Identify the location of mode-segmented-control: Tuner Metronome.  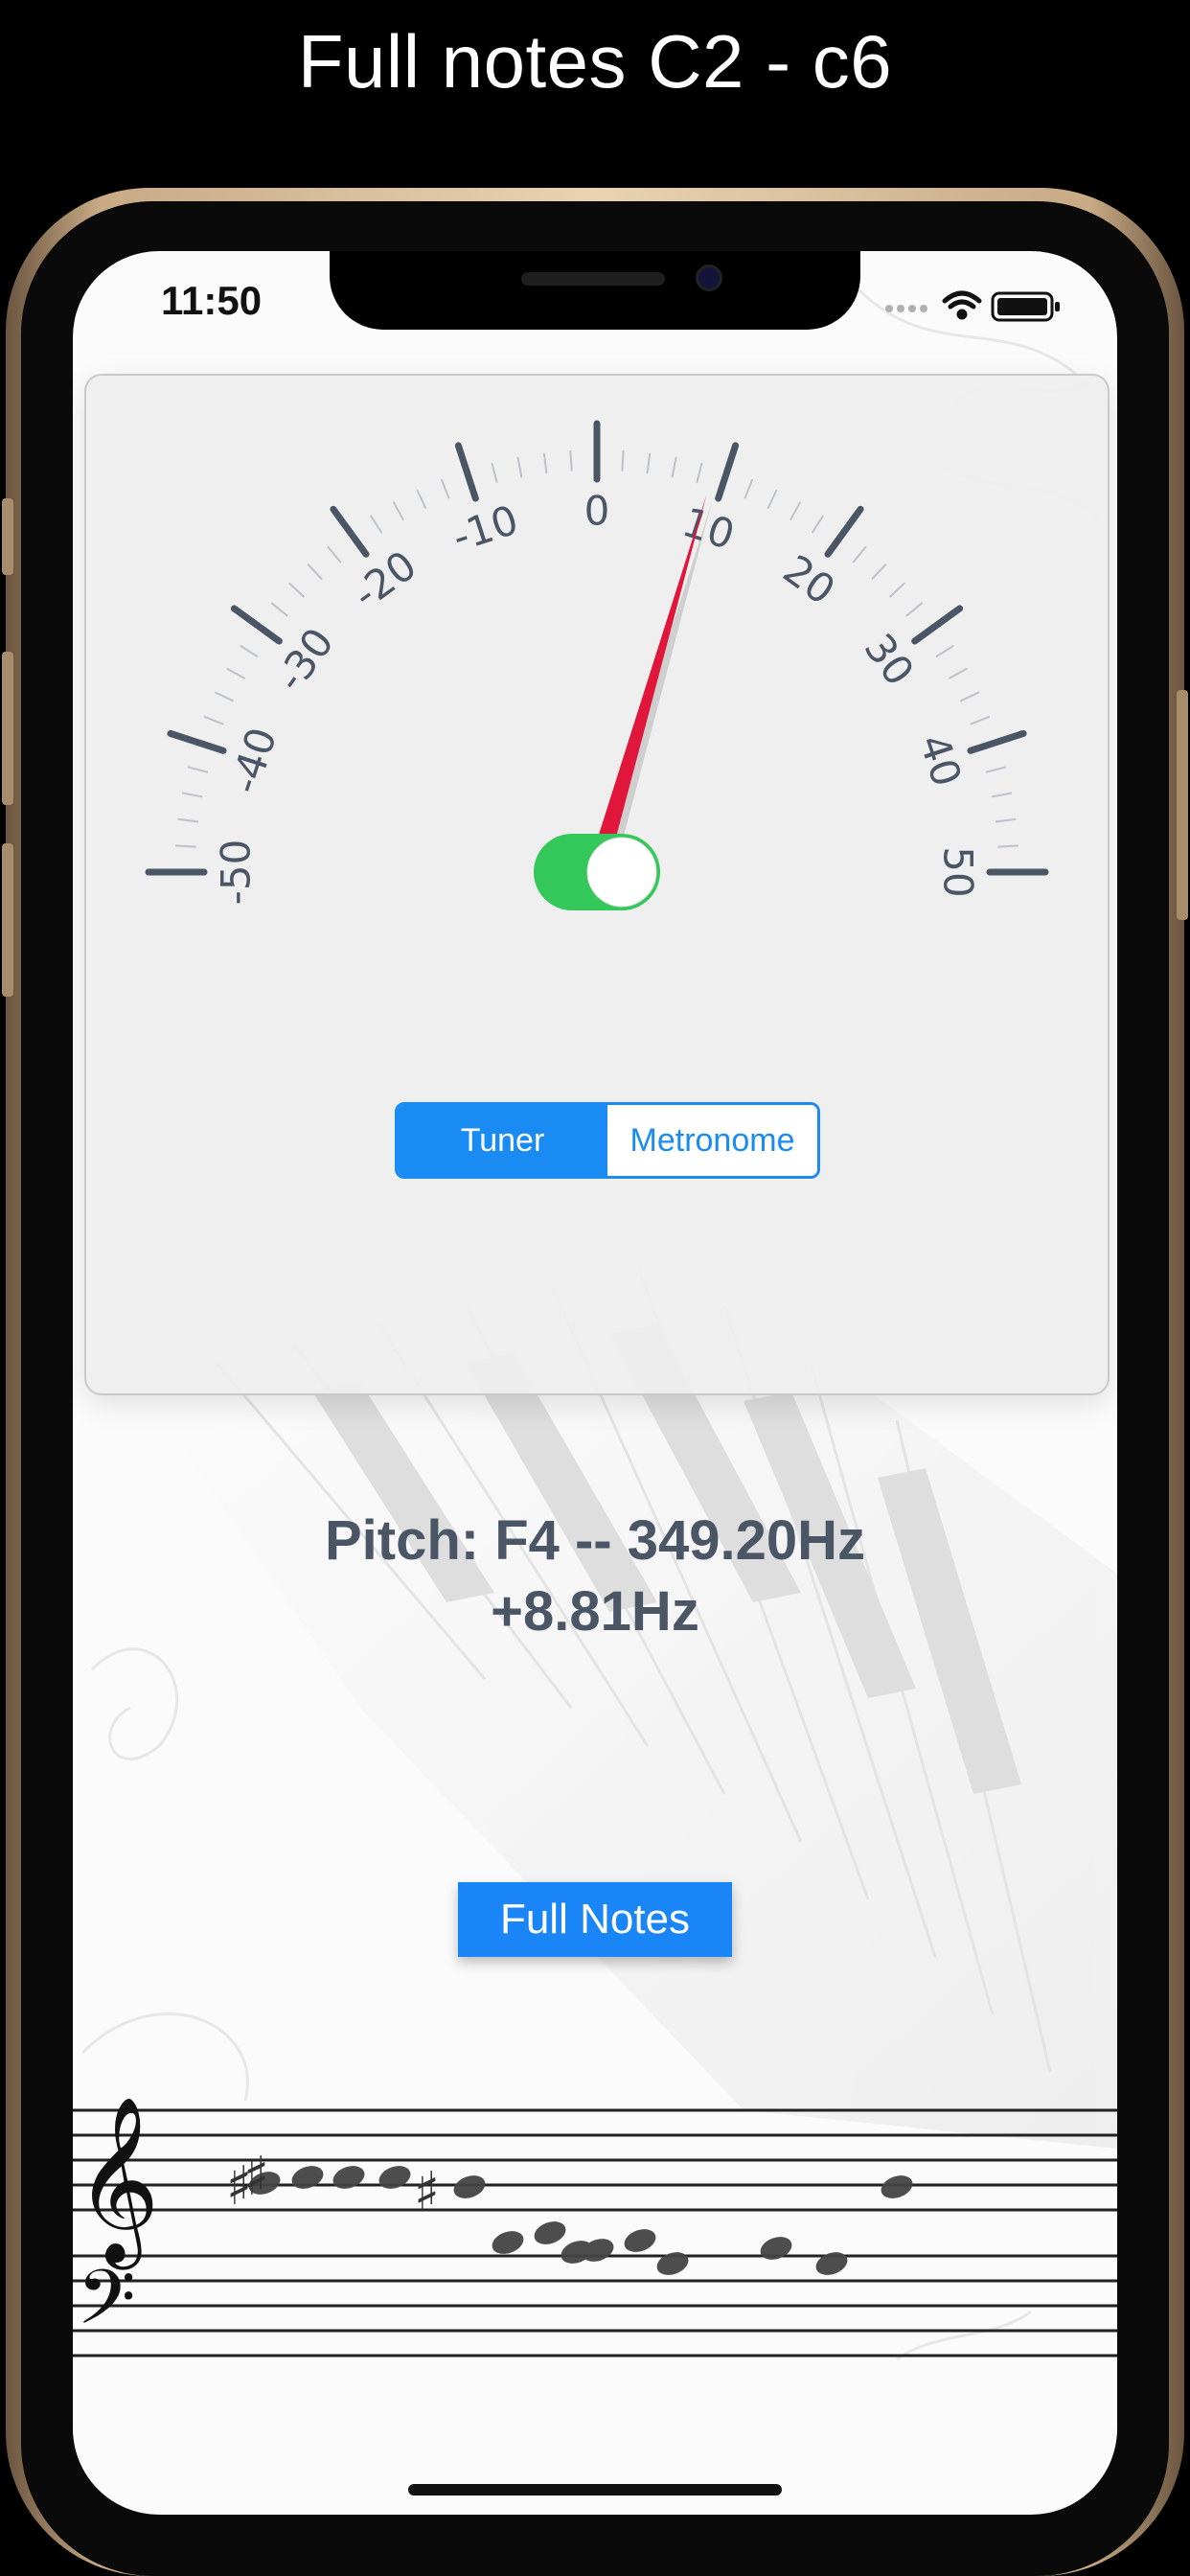
(607, 1140).